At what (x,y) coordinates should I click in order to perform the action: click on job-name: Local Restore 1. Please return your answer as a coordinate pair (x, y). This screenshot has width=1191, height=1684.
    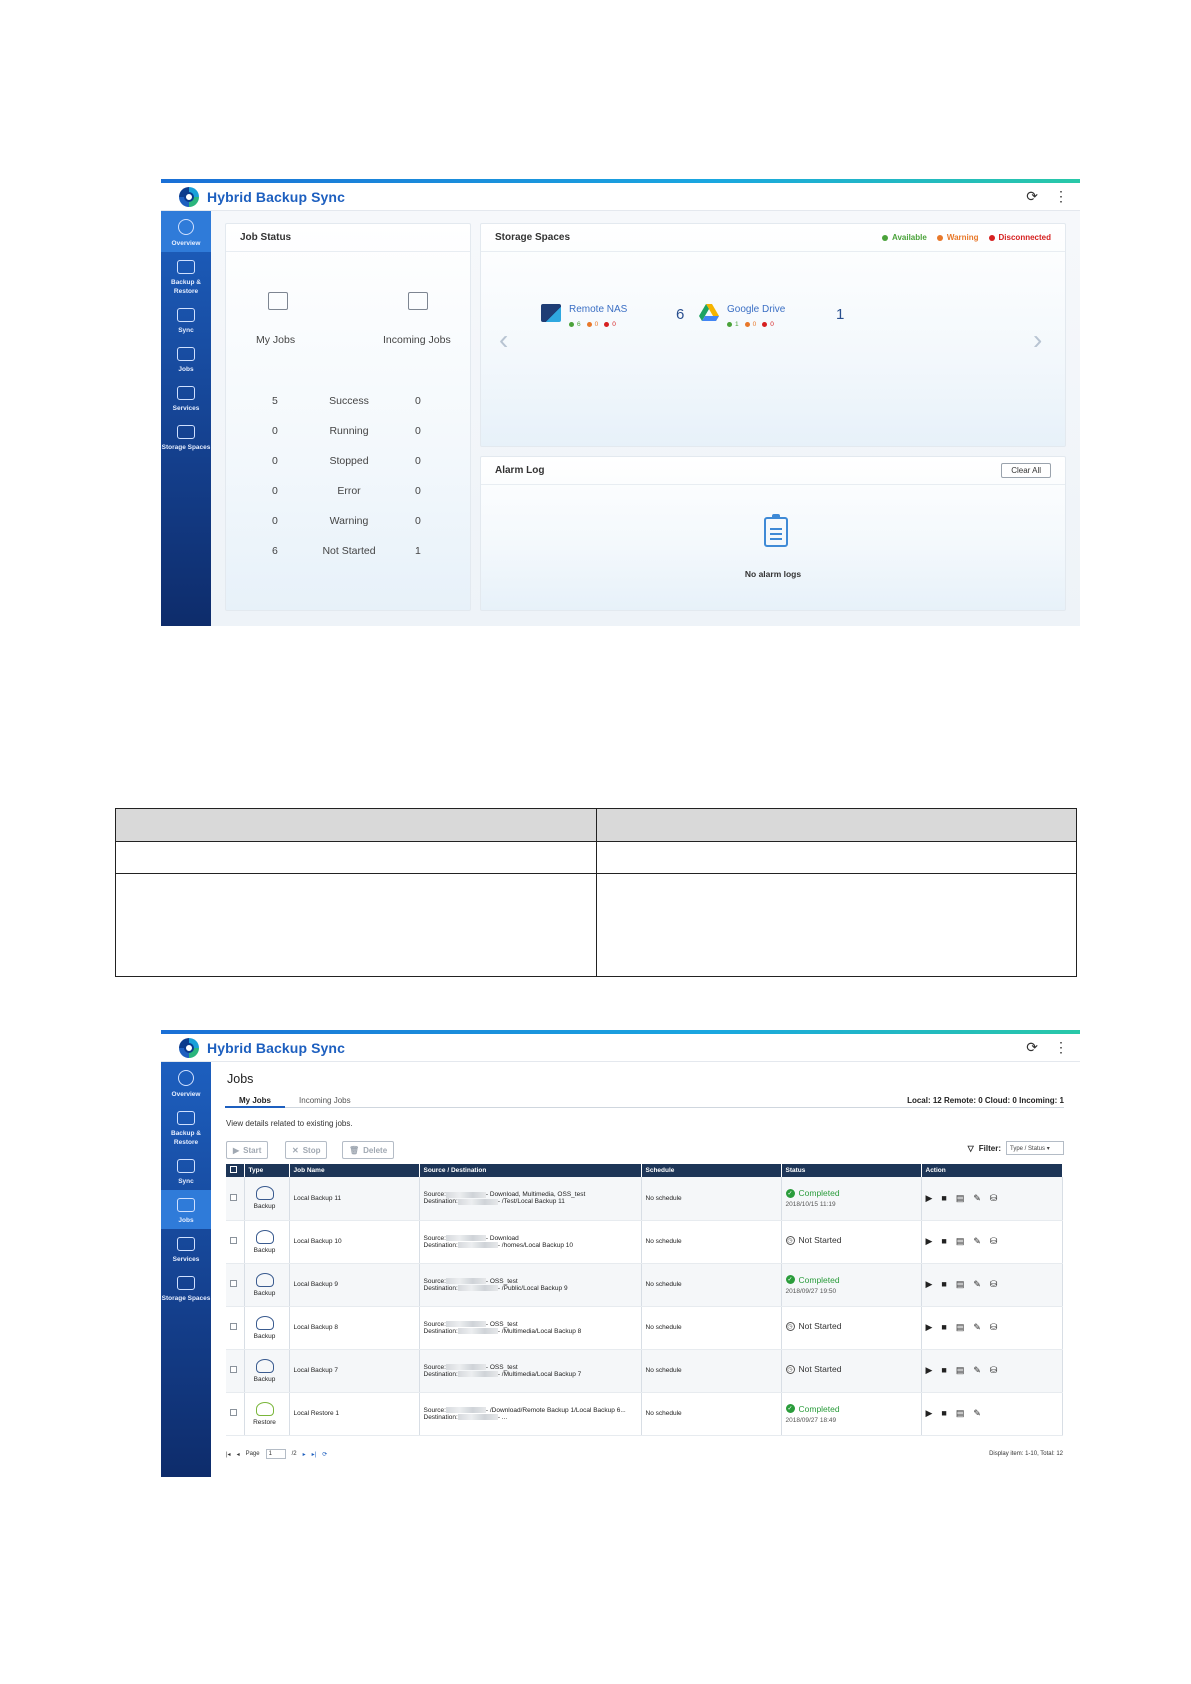
    Looking at the image, I should click on (354, 1414).